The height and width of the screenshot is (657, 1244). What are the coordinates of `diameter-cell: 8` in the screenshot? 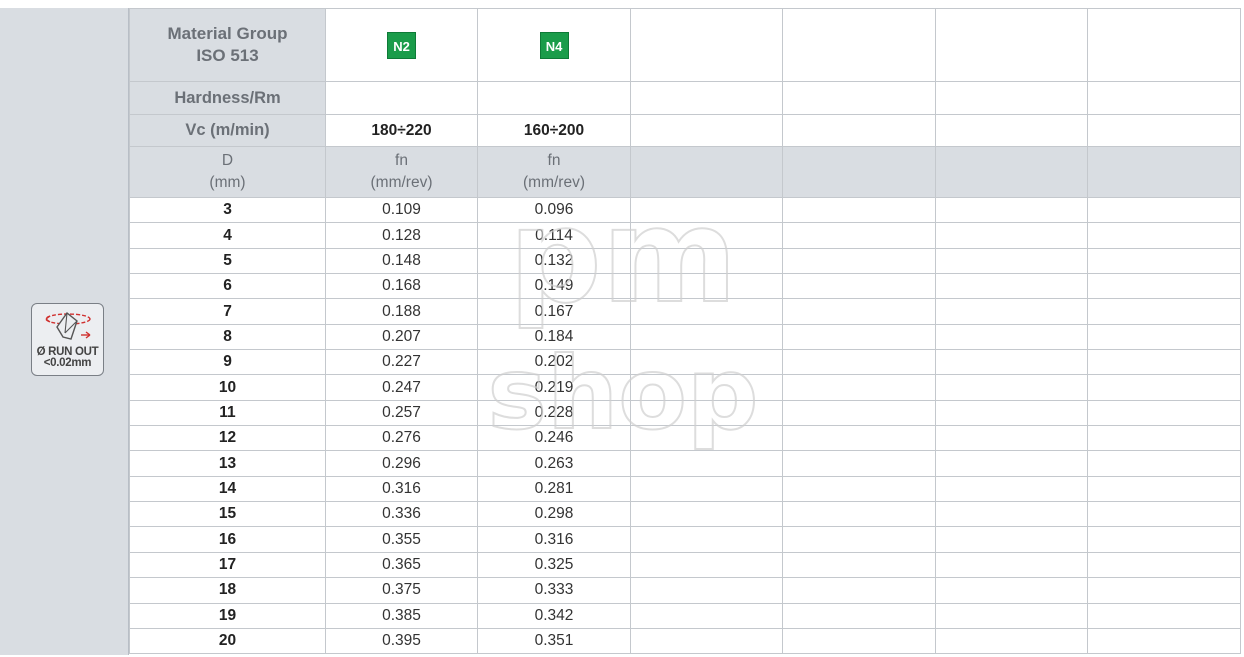 It's located at (227, 337).